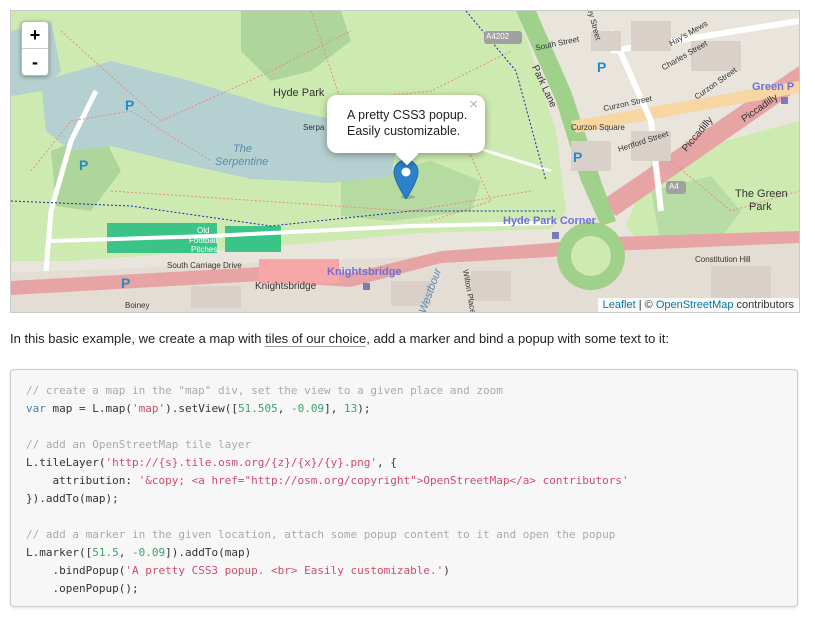  I want to click on label-green-park-1: The Green, so click(761, 194).